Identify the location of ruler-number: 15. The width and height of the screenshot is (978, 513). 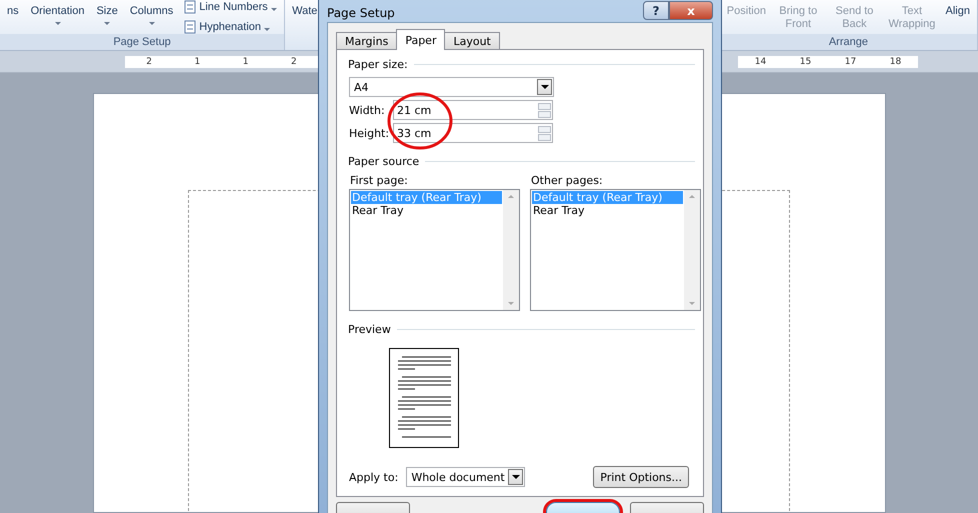
(806, 61).